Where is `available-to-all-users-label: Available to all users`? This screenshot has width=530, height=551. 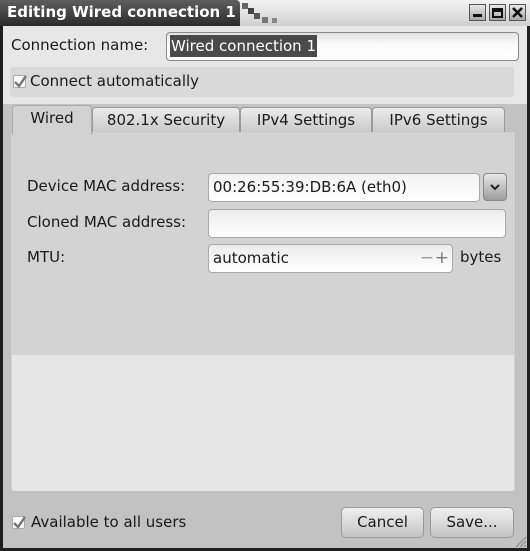 available-to-all-users-label: Available to all users is located at coordinates (109, 522).